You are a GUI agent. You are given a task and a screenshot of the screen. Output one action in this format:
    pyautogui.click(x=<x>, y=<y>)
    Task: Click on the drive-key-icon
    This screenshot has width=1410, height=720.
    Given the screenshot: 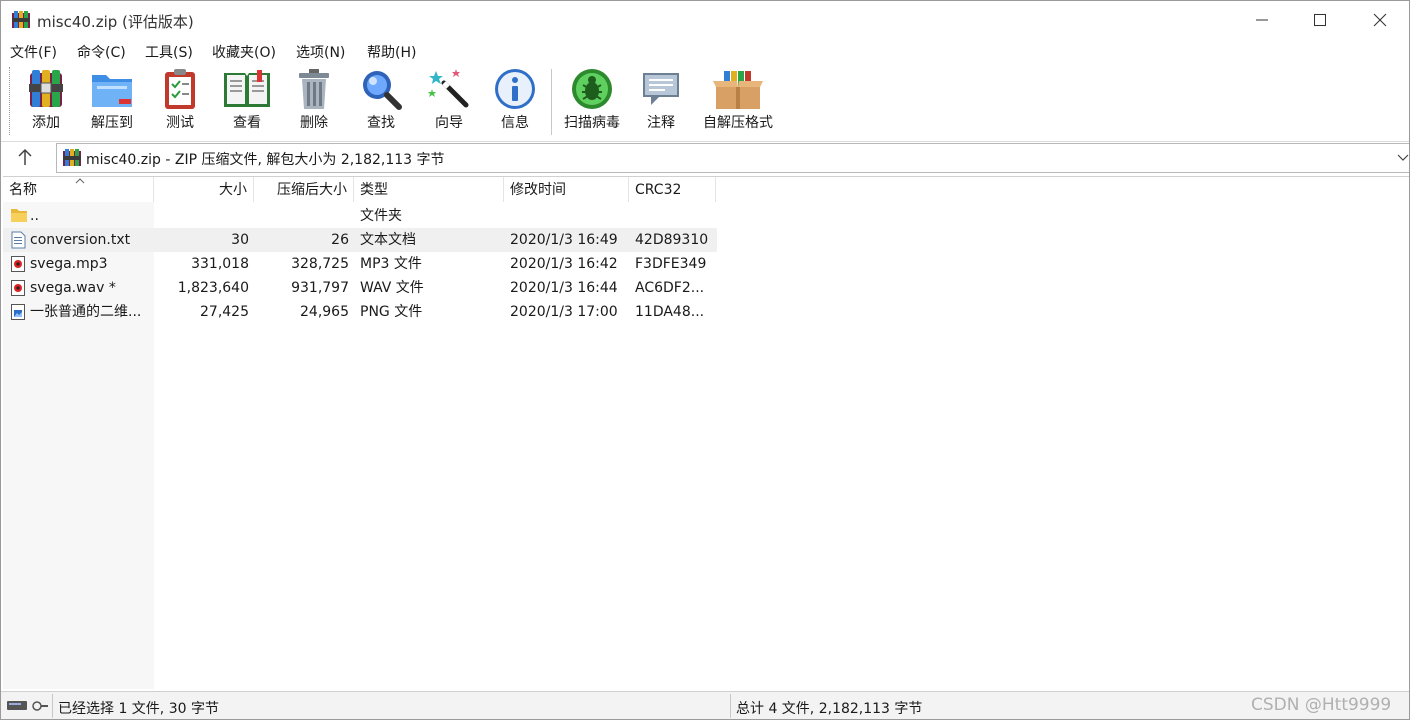 What is the action you would take?
    pyautogui.click(x=28, y=706)
    